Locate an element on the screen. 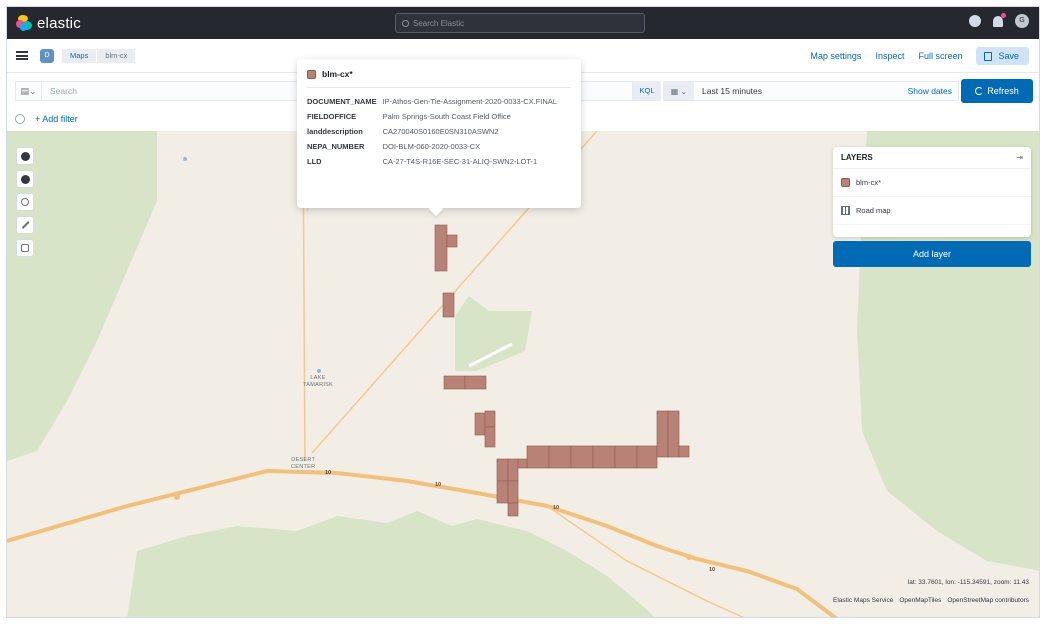 This screenshot has width=1061, height=634. filter-options-icon is located at coordinates (20, 119).